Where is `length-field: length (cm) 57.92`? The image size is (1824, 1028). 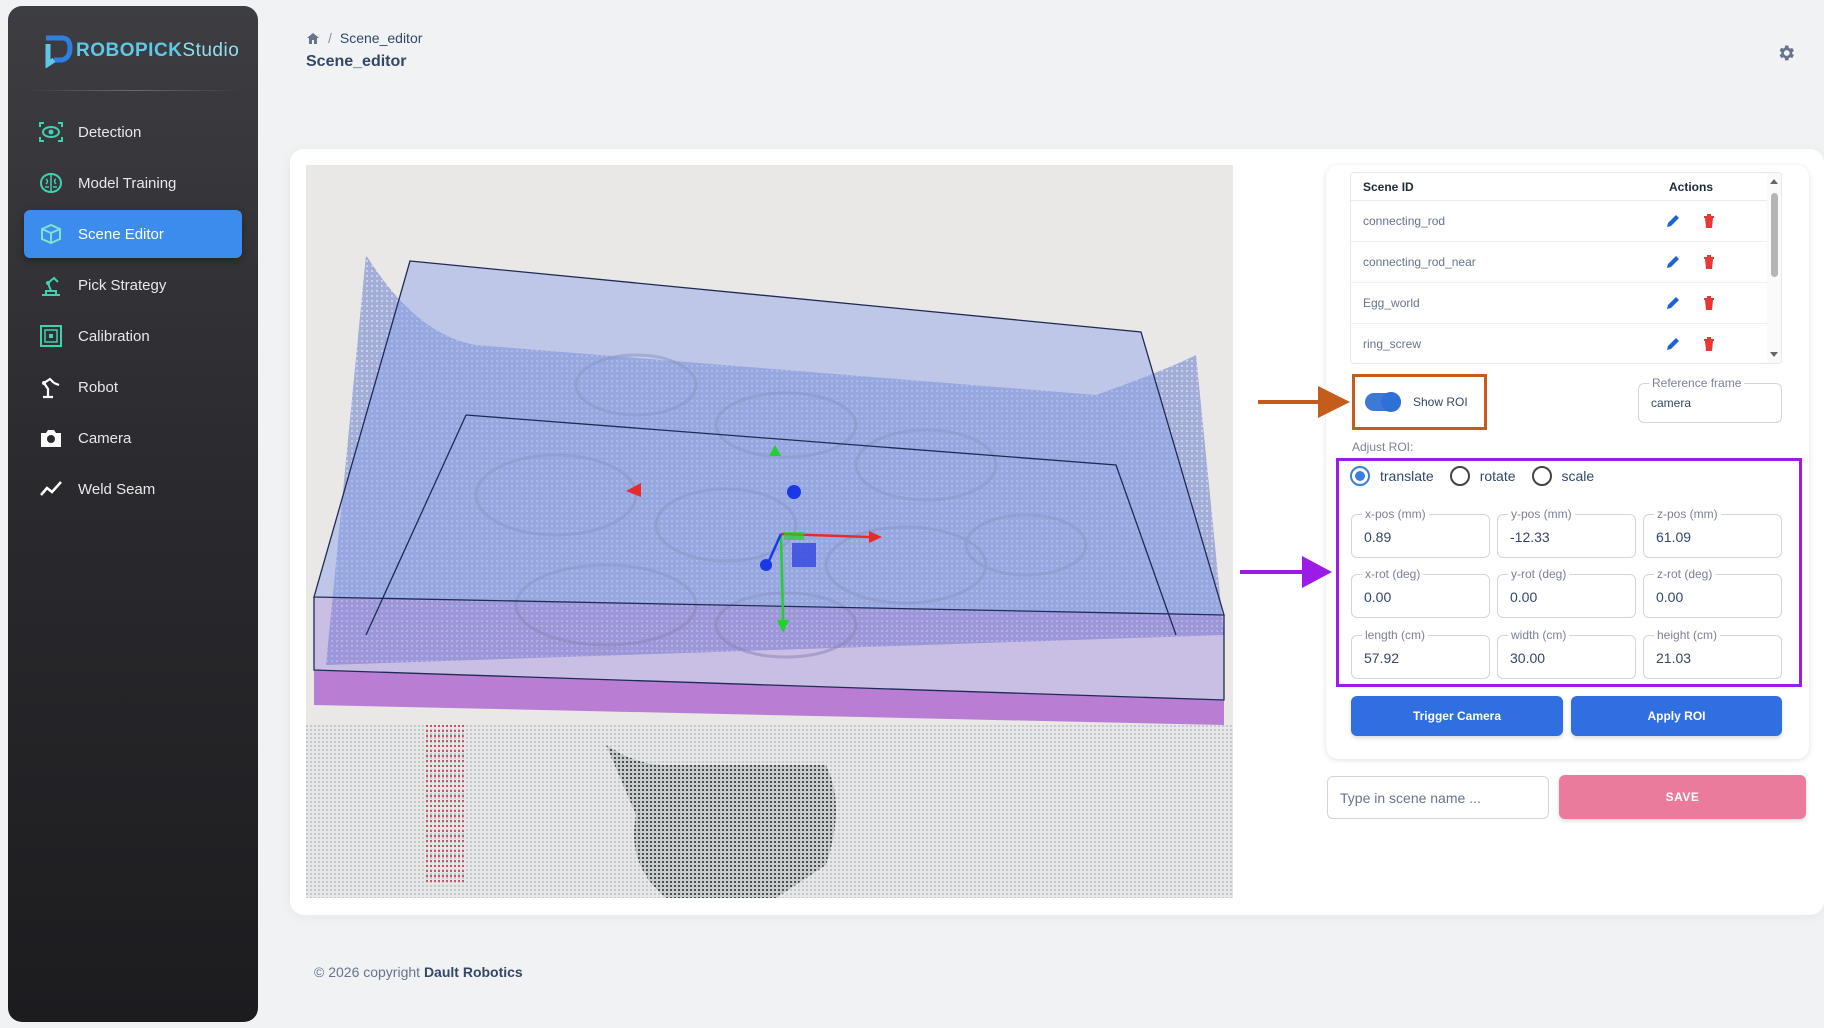 length-field: length (cm) 57.92 is located at coordinates (1420, 653).